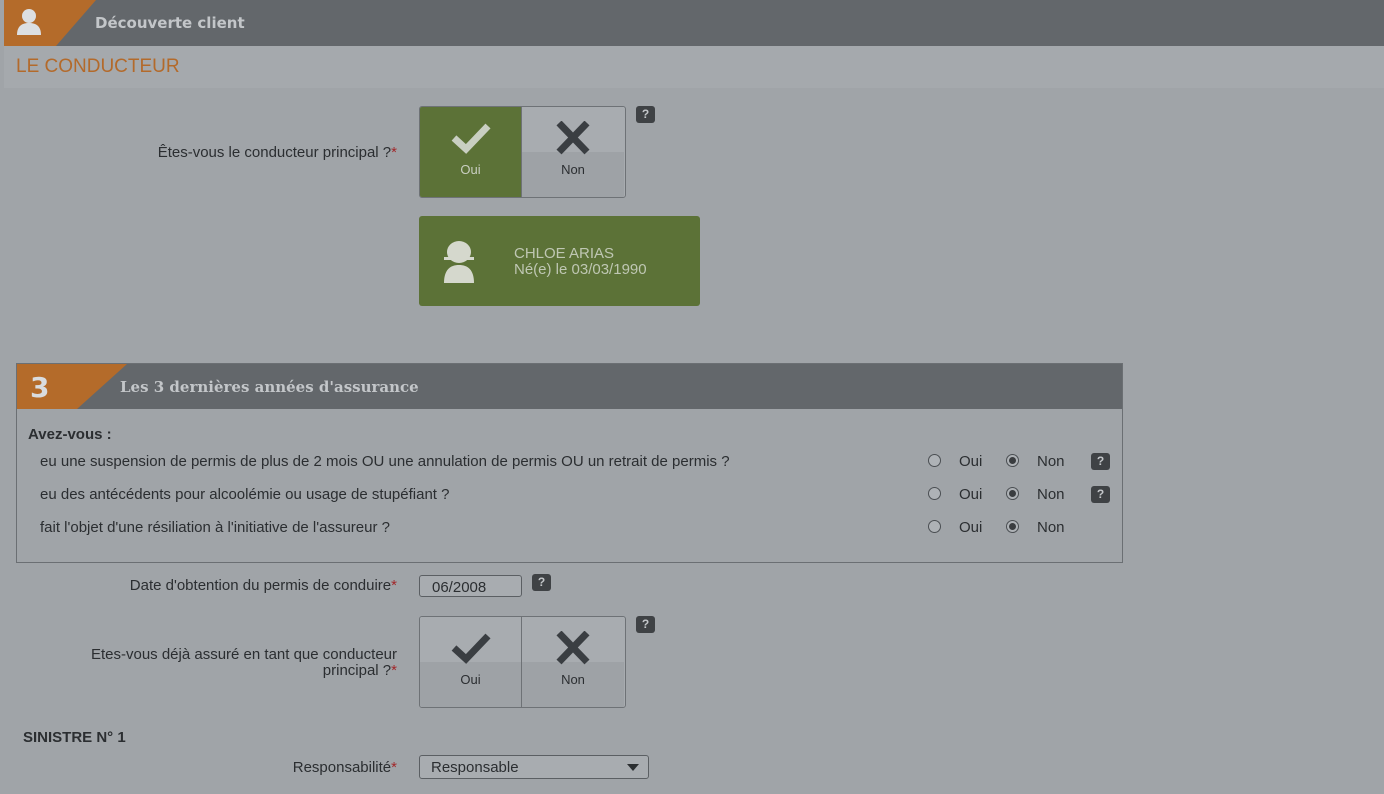  What do you see at coordinates (263, 585) in the screenshot?
I see `license-date-label: Date d'obtention du permis de conduire*` at bounding box center [263, 585].